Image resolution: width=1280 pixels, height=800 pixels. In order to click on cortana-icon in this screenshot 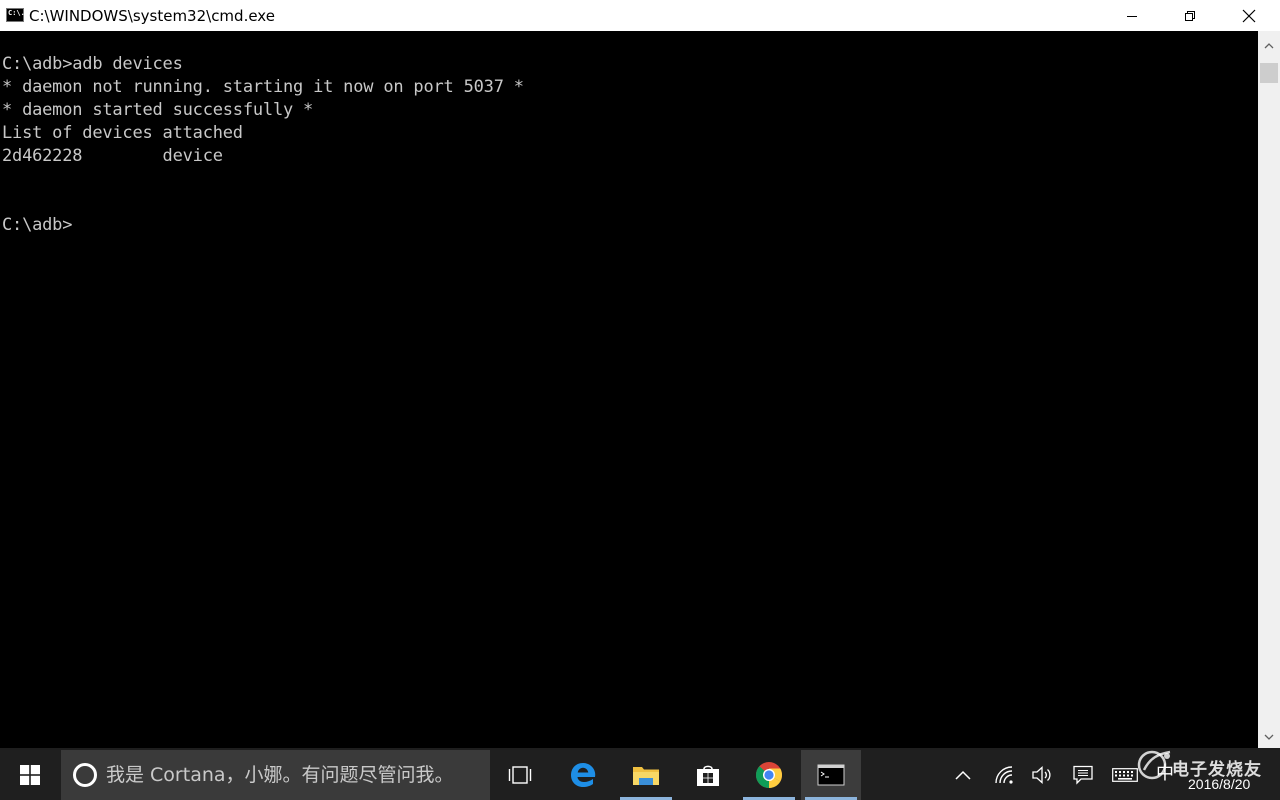, I will do `click(85, 775)`.